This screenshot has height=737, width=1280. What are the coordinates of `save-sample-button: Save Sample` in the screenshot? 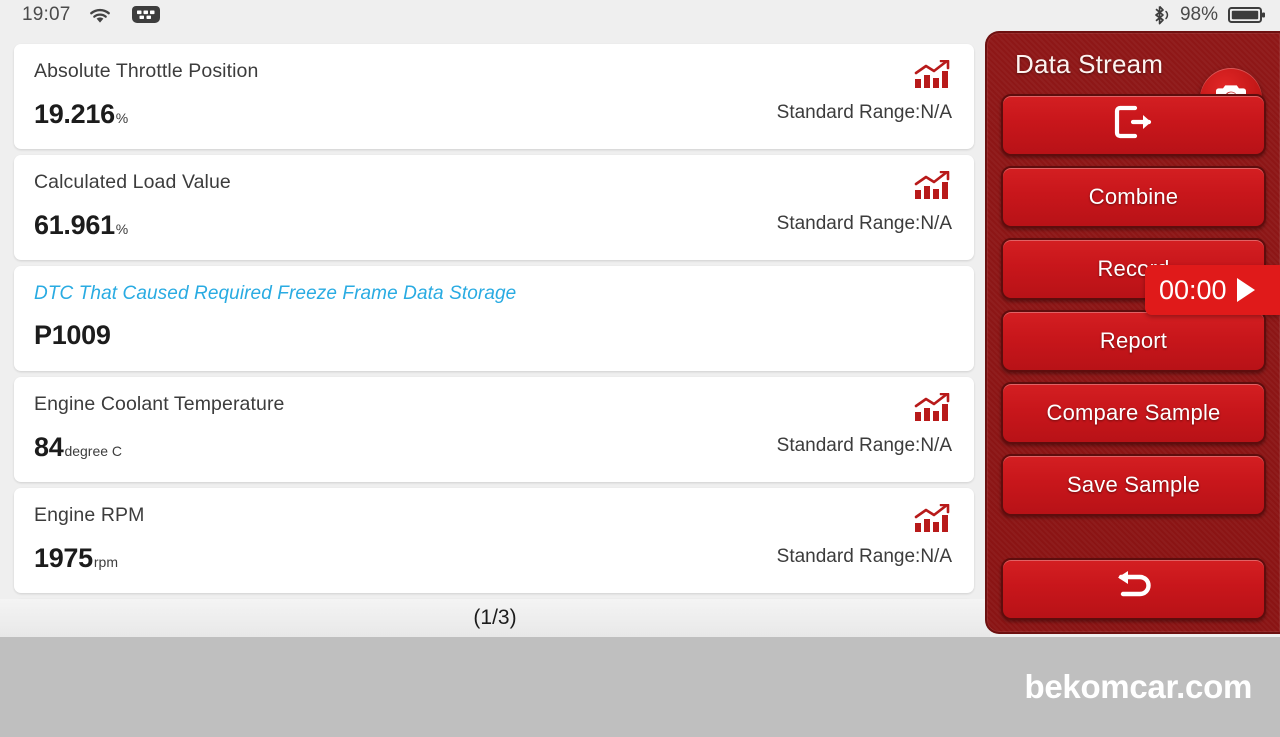 It's located at (1133, 485).